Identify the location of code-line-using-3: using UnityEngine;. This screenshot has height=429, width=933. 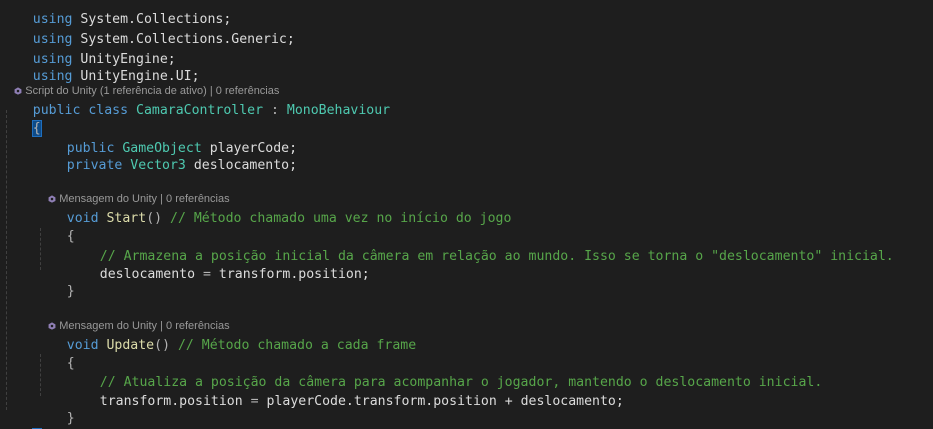
(88, 50).